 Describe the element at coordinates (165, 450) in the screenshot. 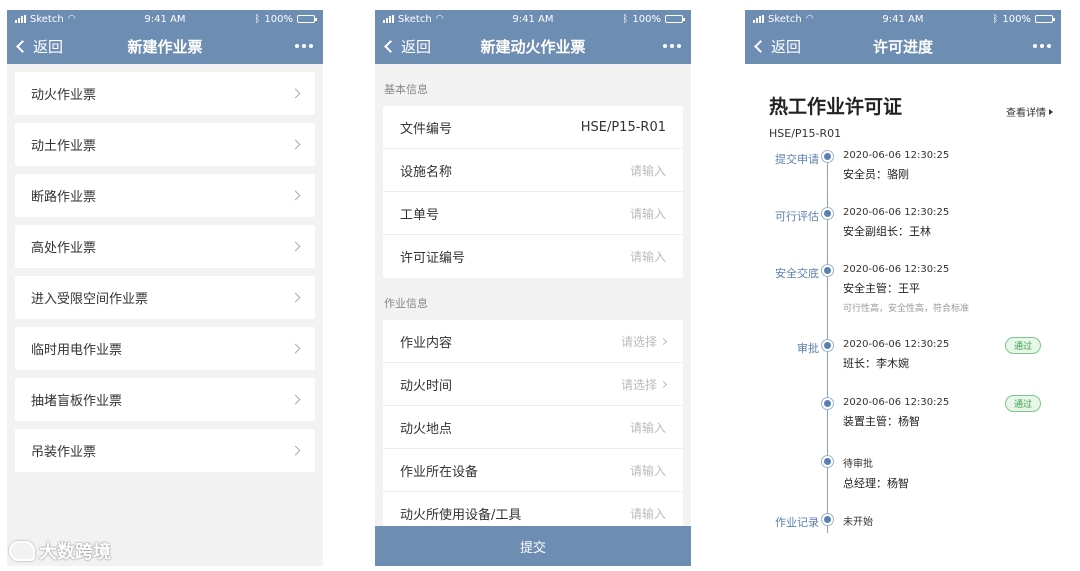

I see `list-item: 吊装作业票` at that location.